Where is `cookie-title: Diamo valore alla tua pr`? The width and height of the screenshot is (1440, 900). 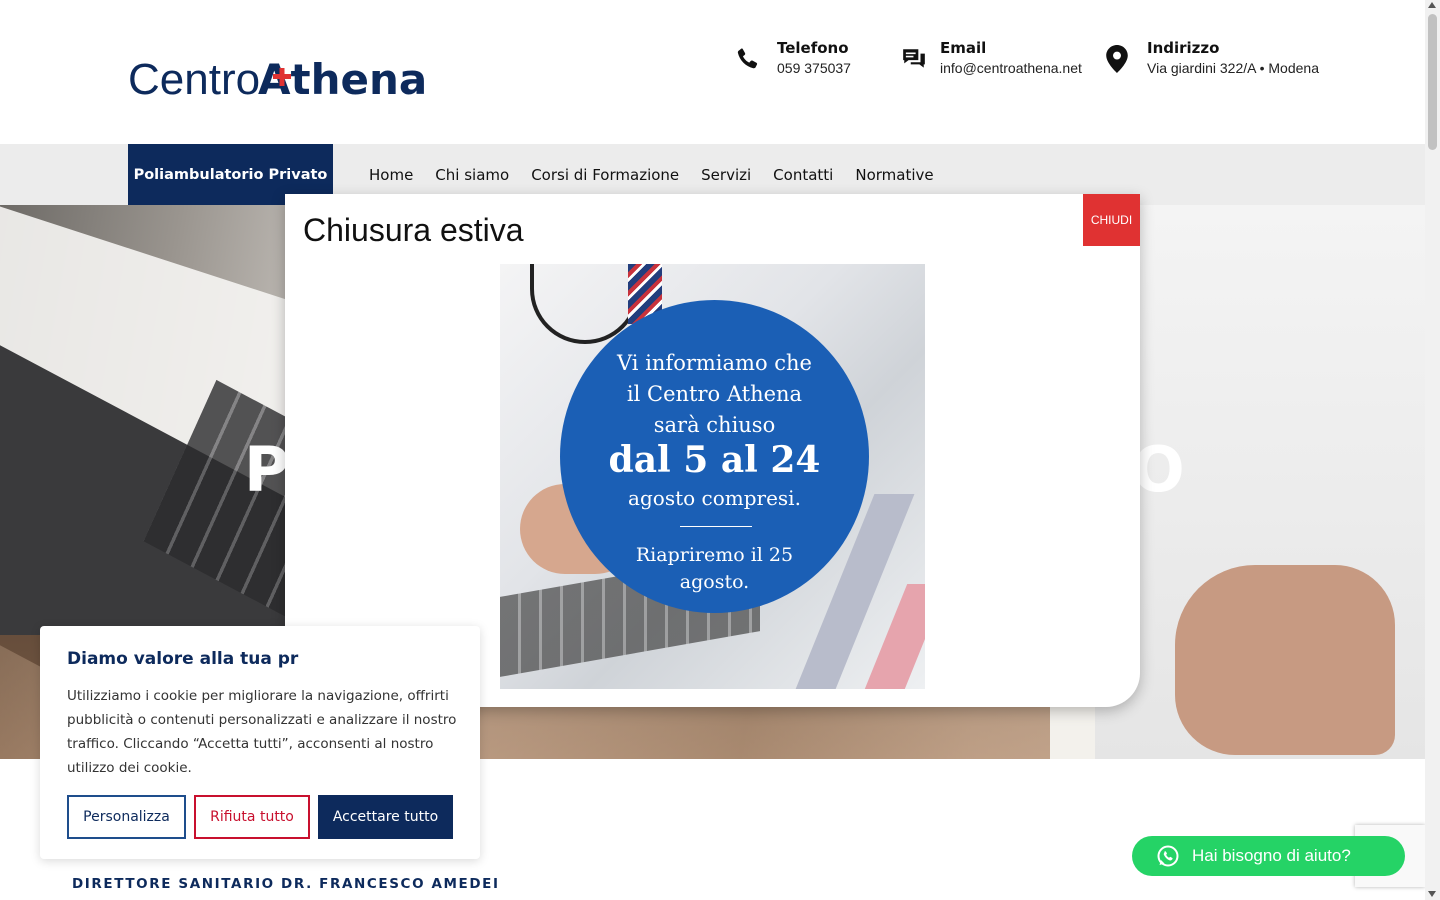 cookie-title: Diamo valore alla tua pr is located at coordinates (183, 659).